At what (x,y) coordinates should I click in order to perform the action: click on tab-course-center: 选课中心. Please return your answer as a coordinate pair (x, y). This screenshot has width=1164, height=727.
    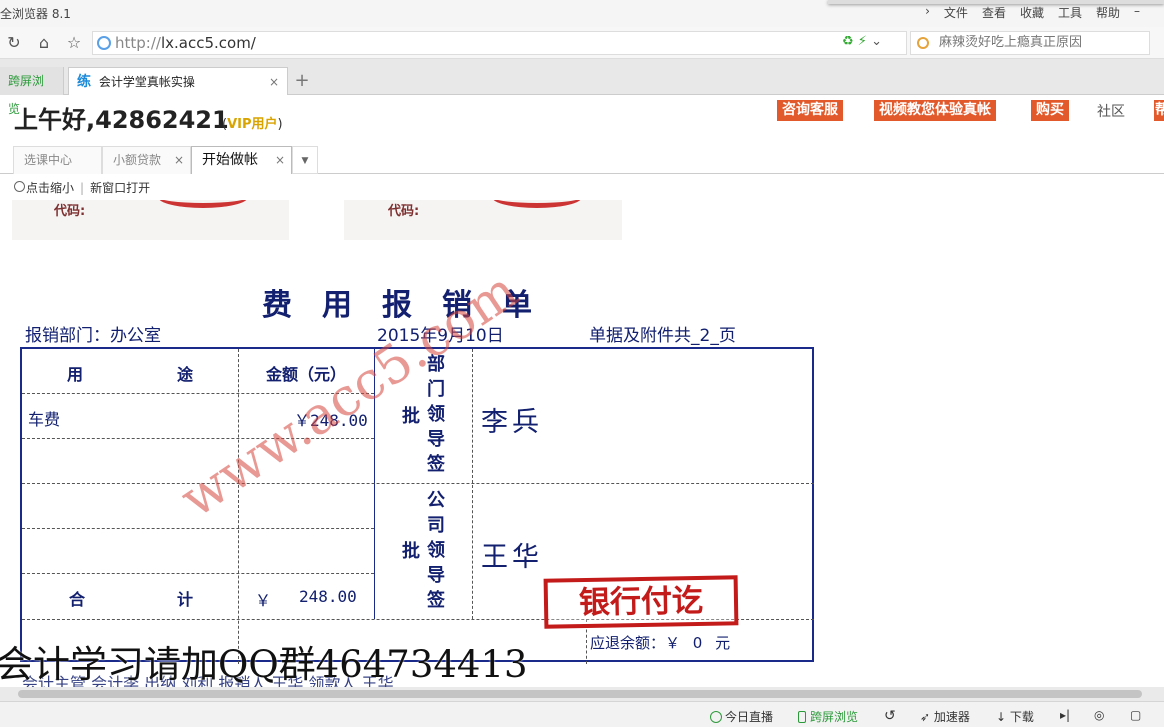
    Looking at the image, I should click on (57, 160).